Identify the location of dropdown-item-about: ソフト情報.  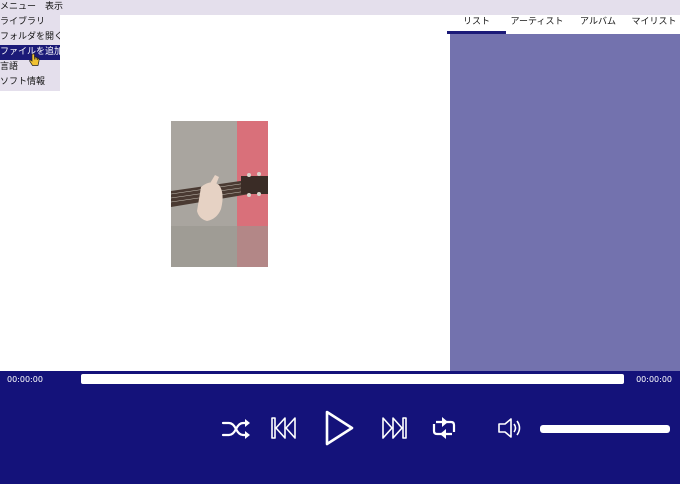
(30, 82).